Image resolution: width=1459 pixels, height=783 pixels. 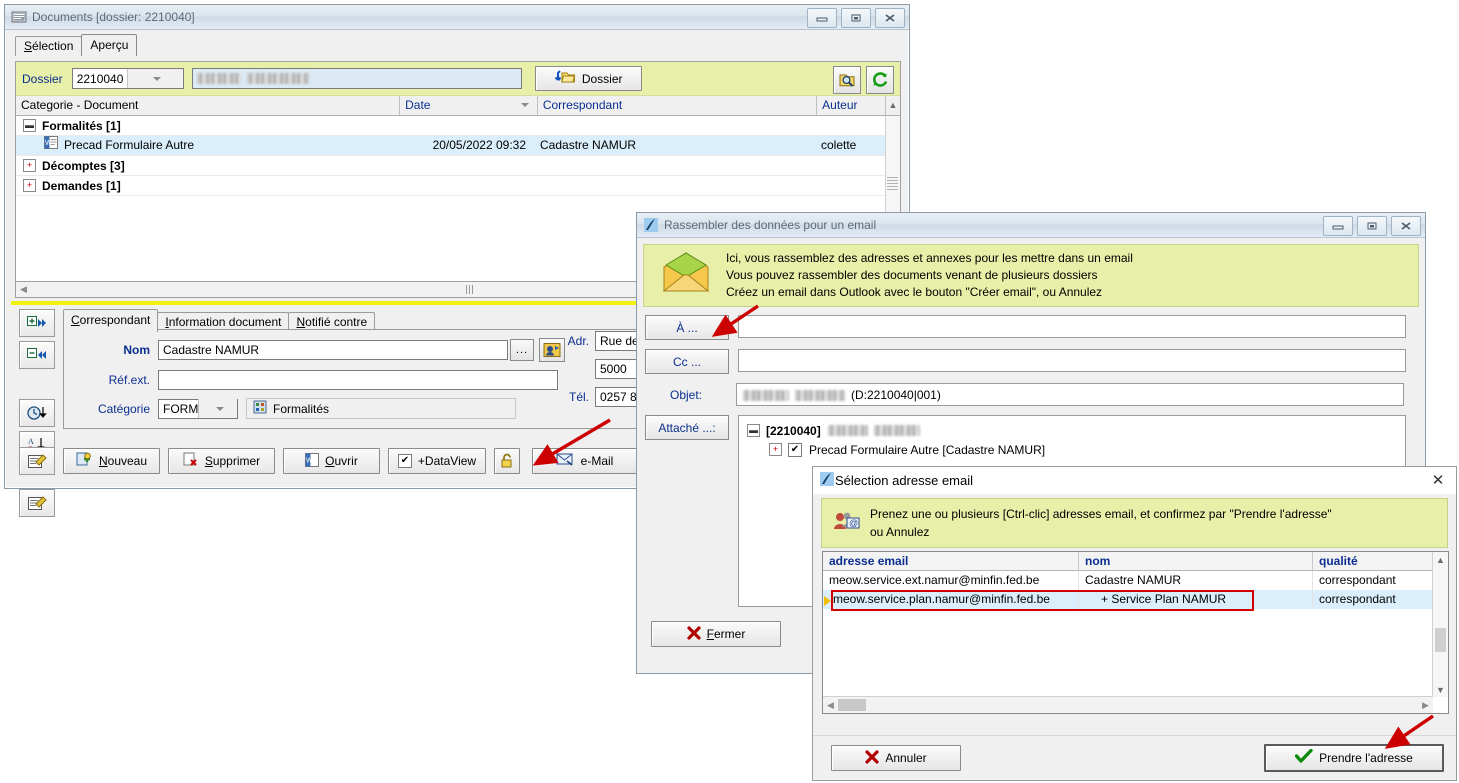 What do you see at coordinates (524, 105) in the screenshot?
I see `sort-descending-icon` at bounding box center [524, 105].